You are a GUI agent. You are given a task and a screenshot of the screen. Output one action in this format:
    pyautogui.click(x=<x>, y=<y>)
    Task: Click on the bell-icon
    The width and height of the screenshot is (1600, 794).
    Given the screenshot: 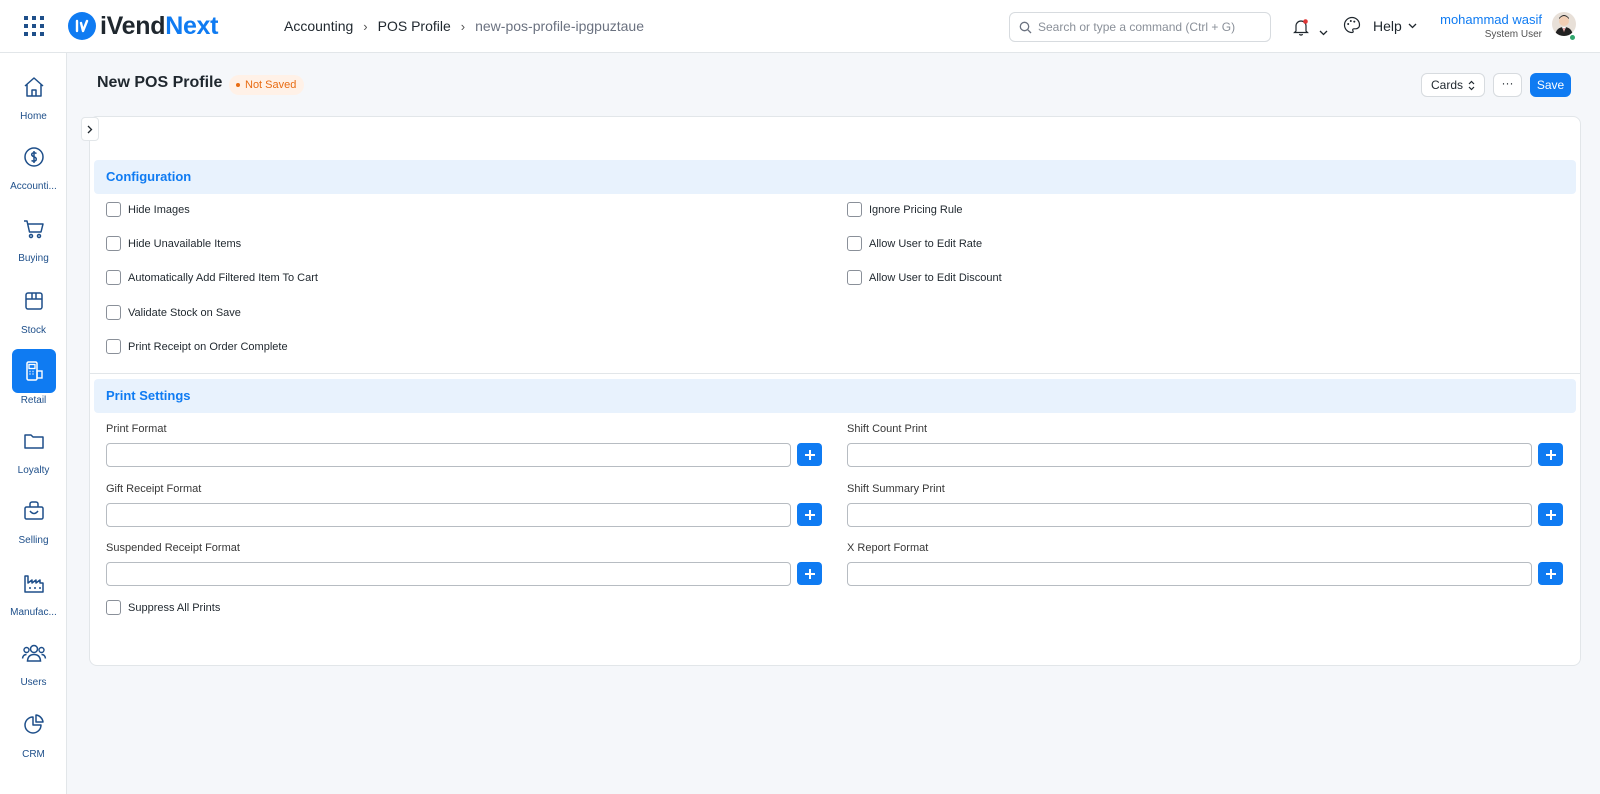 What is the action you would take?
    pyautogui.click(x=1301, y=29)
    